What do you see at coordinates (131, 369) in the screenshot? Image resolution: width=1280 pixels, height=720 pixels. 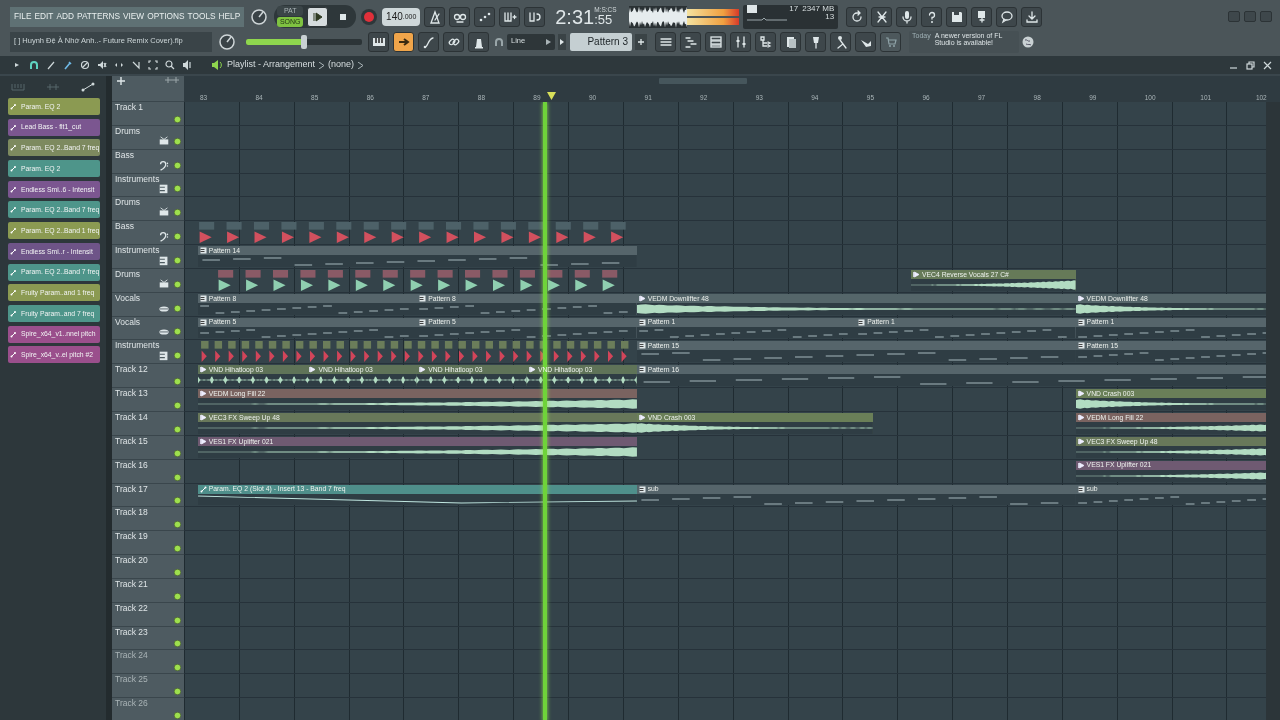 I see `track-name: Track 12` at bounding box center [131, 369].